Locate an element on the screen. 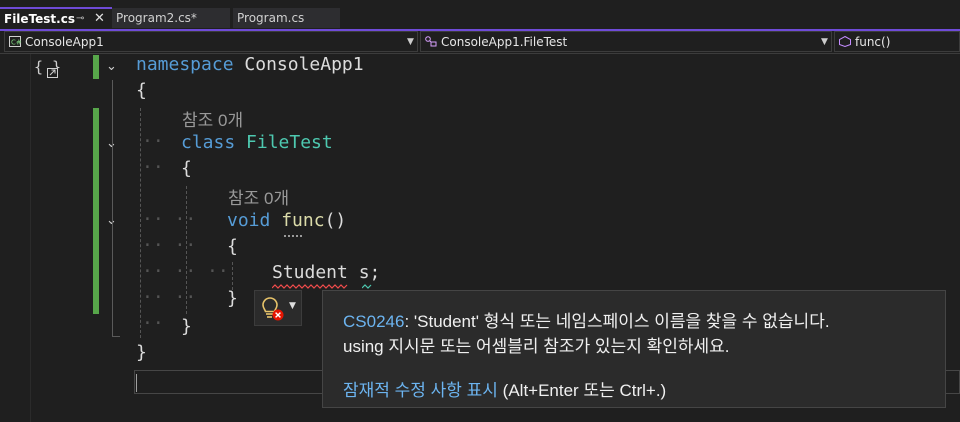  tab-filetest: FileTest.cs ⊸ ✕ is located at coordinates (56, 18).